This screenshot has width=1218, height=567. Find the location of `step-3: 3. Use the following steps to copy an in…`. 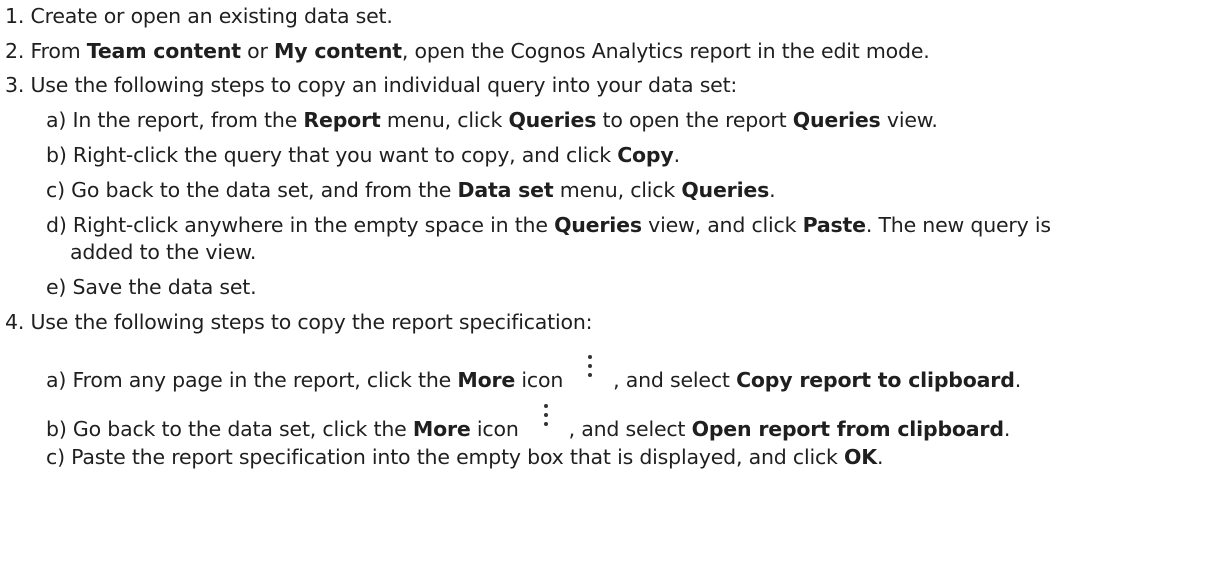

step-3: 3. Use the following steps to copy an in… is located at coordinates (371, 85).